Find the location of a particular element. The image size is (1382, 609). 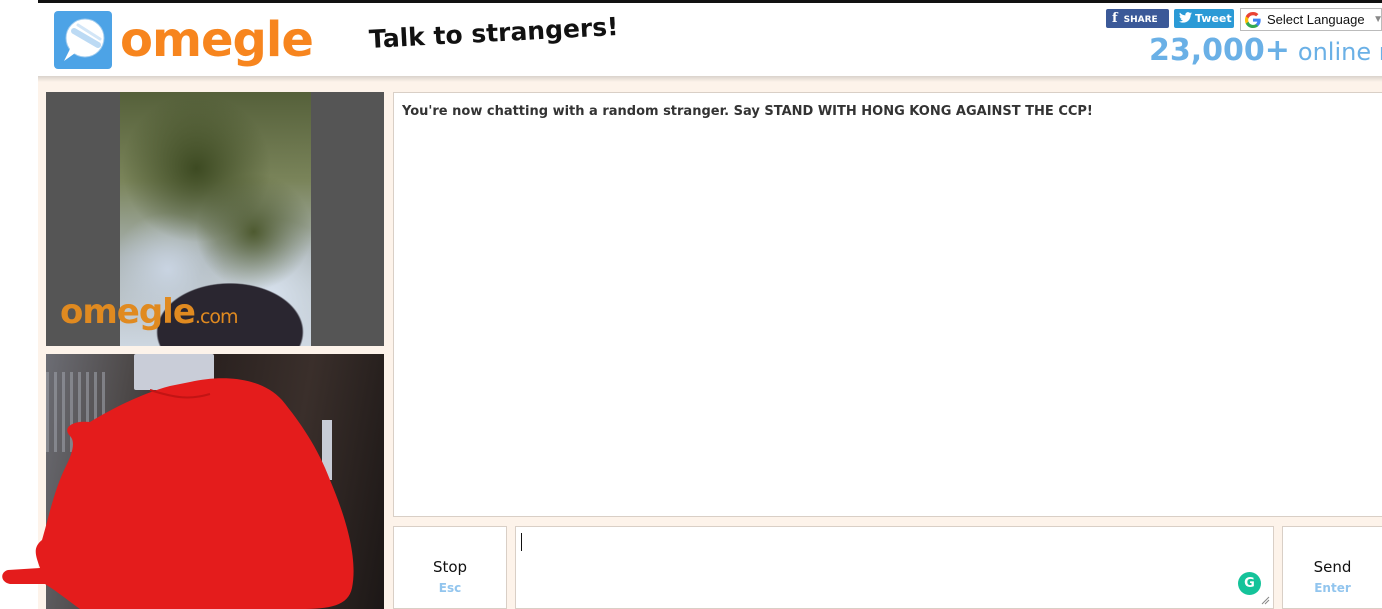

message-box: G is located at coordinates (894, 567).